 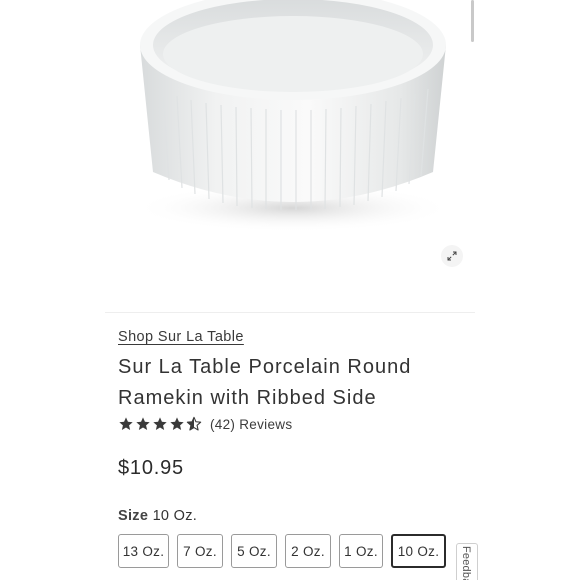 What do you see at coordinates (251, 424) in the screenshot?
I see `reviews-count: (42) Reviews` at bounding box center [251, 424].